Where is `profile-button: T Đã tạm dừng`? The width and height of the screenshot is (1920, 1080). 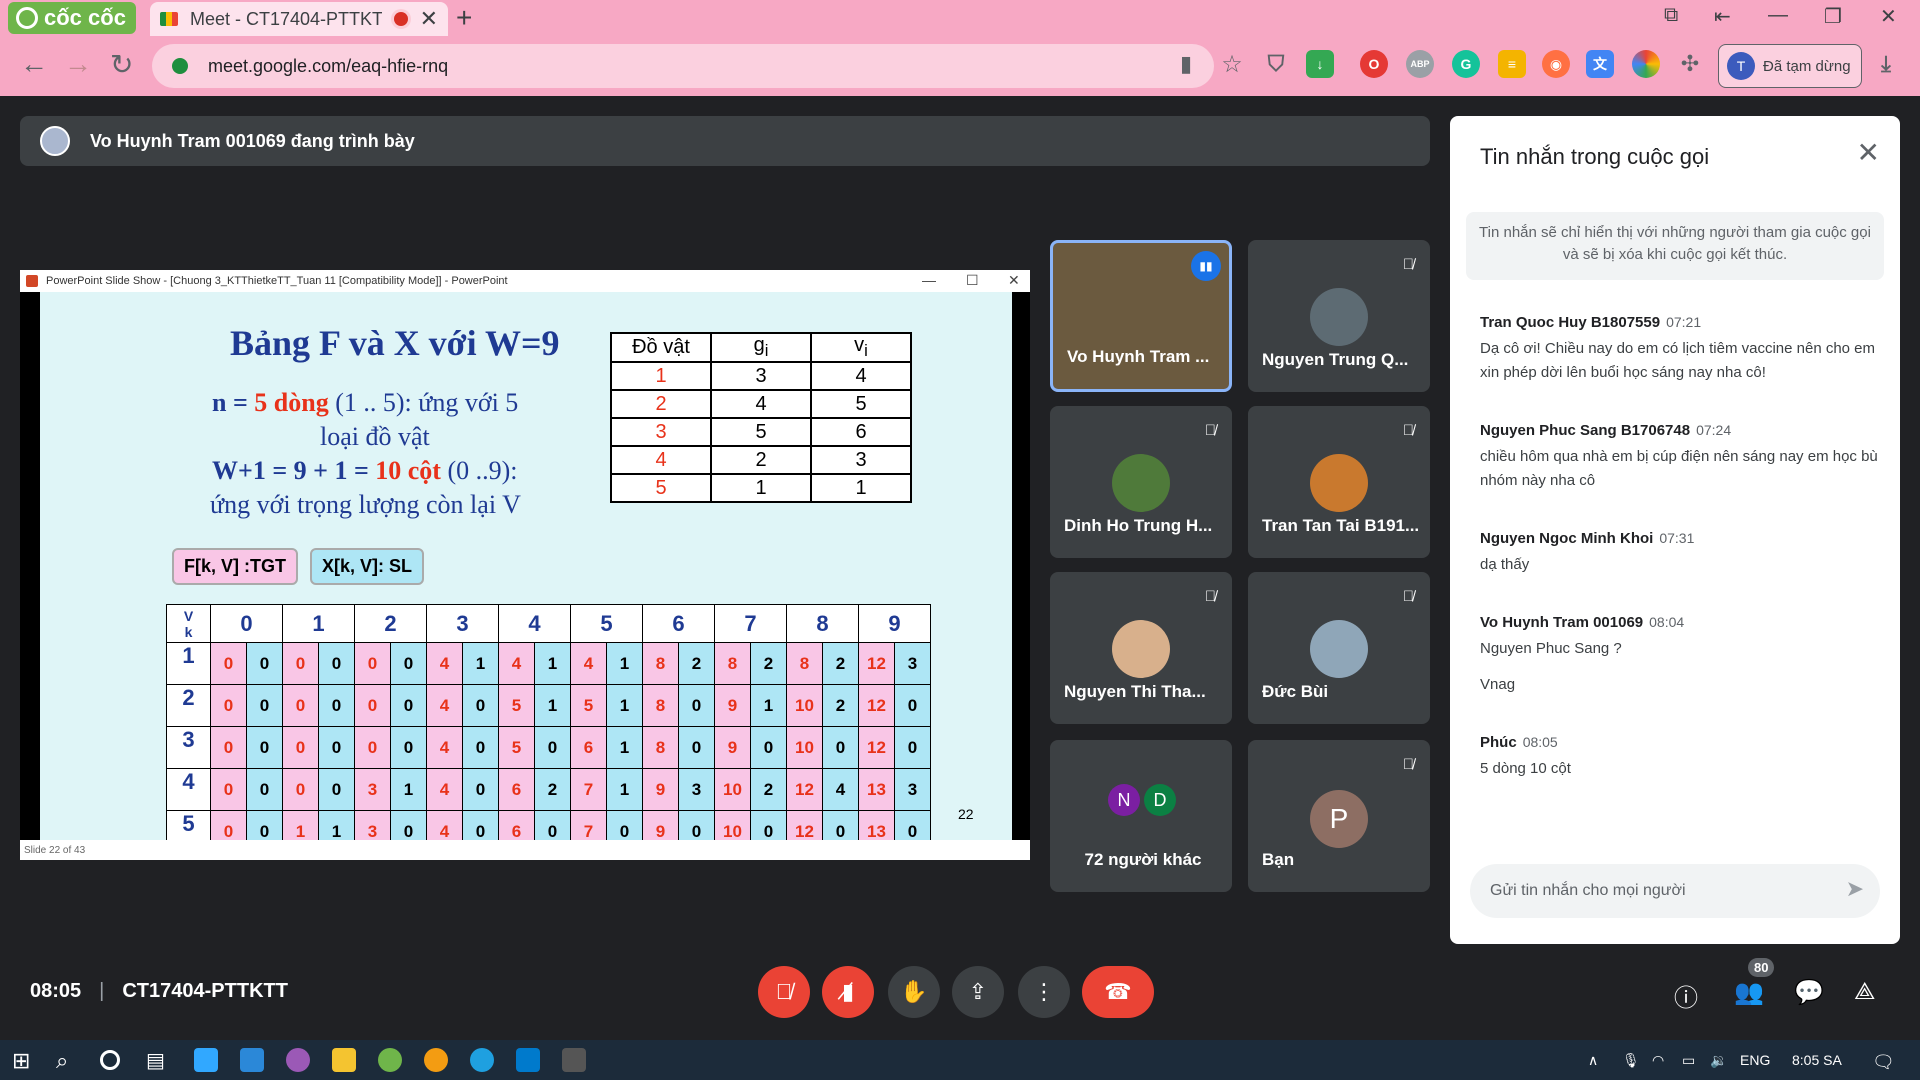 profile-button: T Đã tạm dừng is located at coordinates (1790, 66).